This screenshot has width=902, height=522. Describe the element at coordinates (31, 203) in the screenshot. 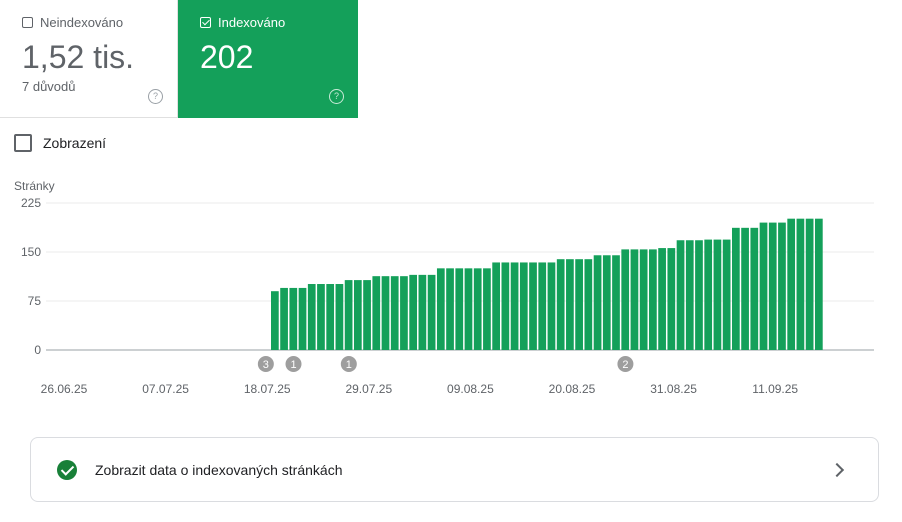

I see `y-tick-label: 225` at that location.